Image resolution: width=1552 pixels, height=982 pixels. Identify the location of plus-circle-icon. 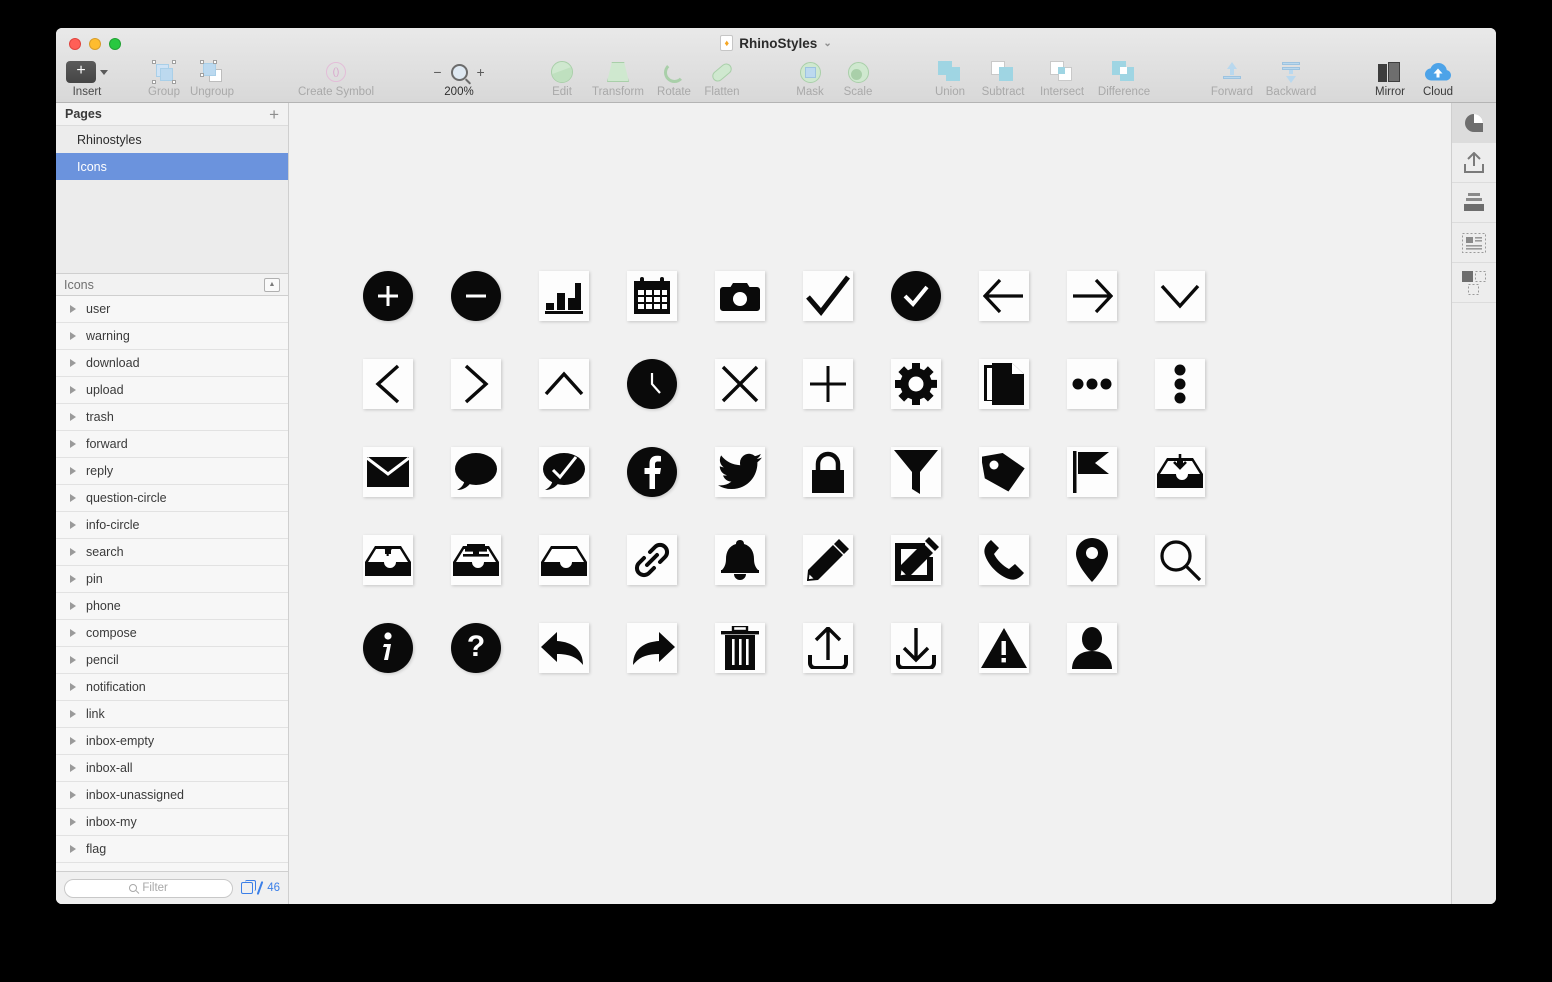
(388, 296).